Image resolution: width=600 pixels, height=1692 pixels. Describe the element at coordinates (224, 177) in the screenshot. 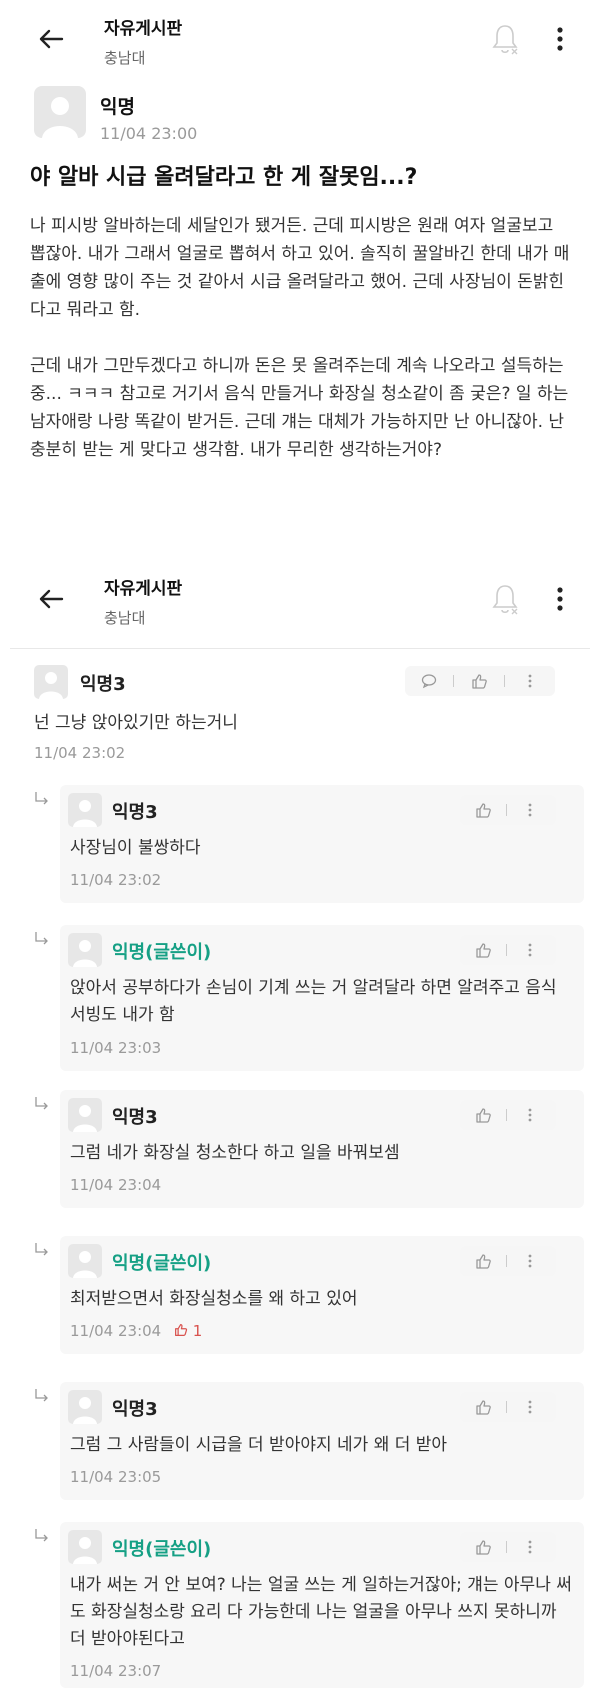

I see `post-title: 야 알바 시급 올려달라고 한 게 잘못임...?` at that location.